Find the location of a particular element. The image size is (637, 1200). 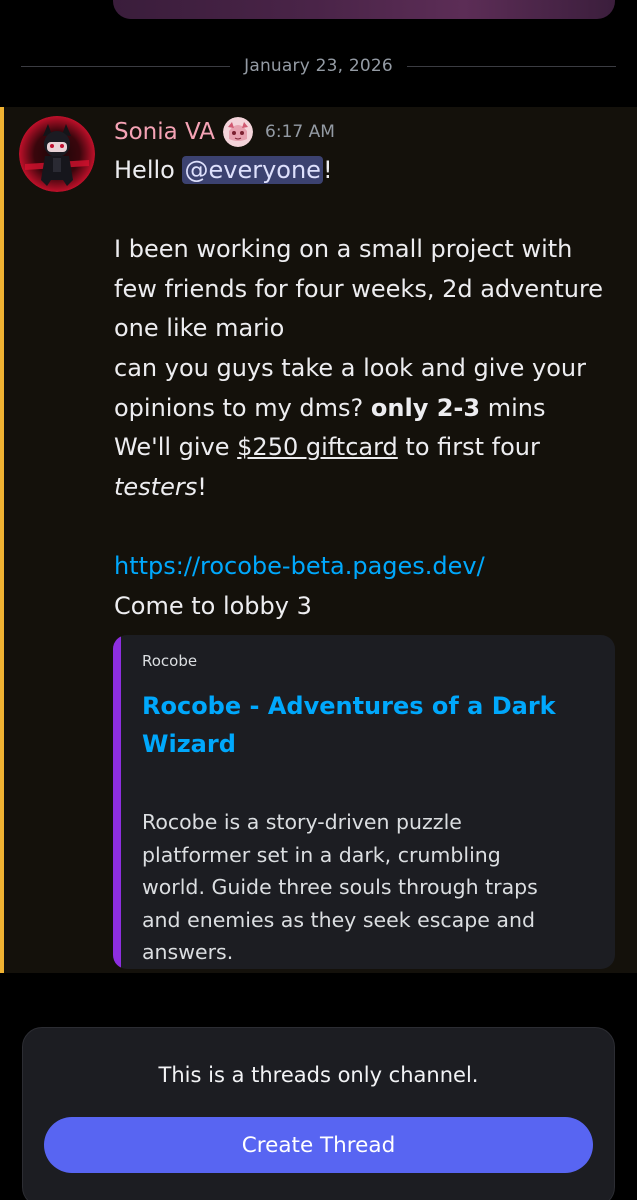

embed-description-line: answers. is located at coordinates (188, 952).